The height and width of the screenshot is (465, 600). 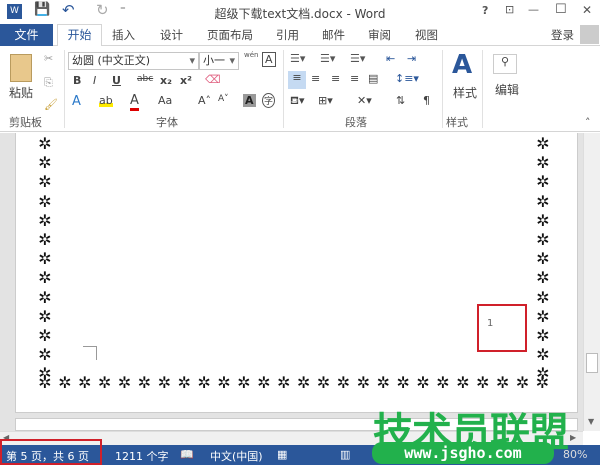 I want to click on shrink-font-icon: A˅, so click(x=223, y=99).